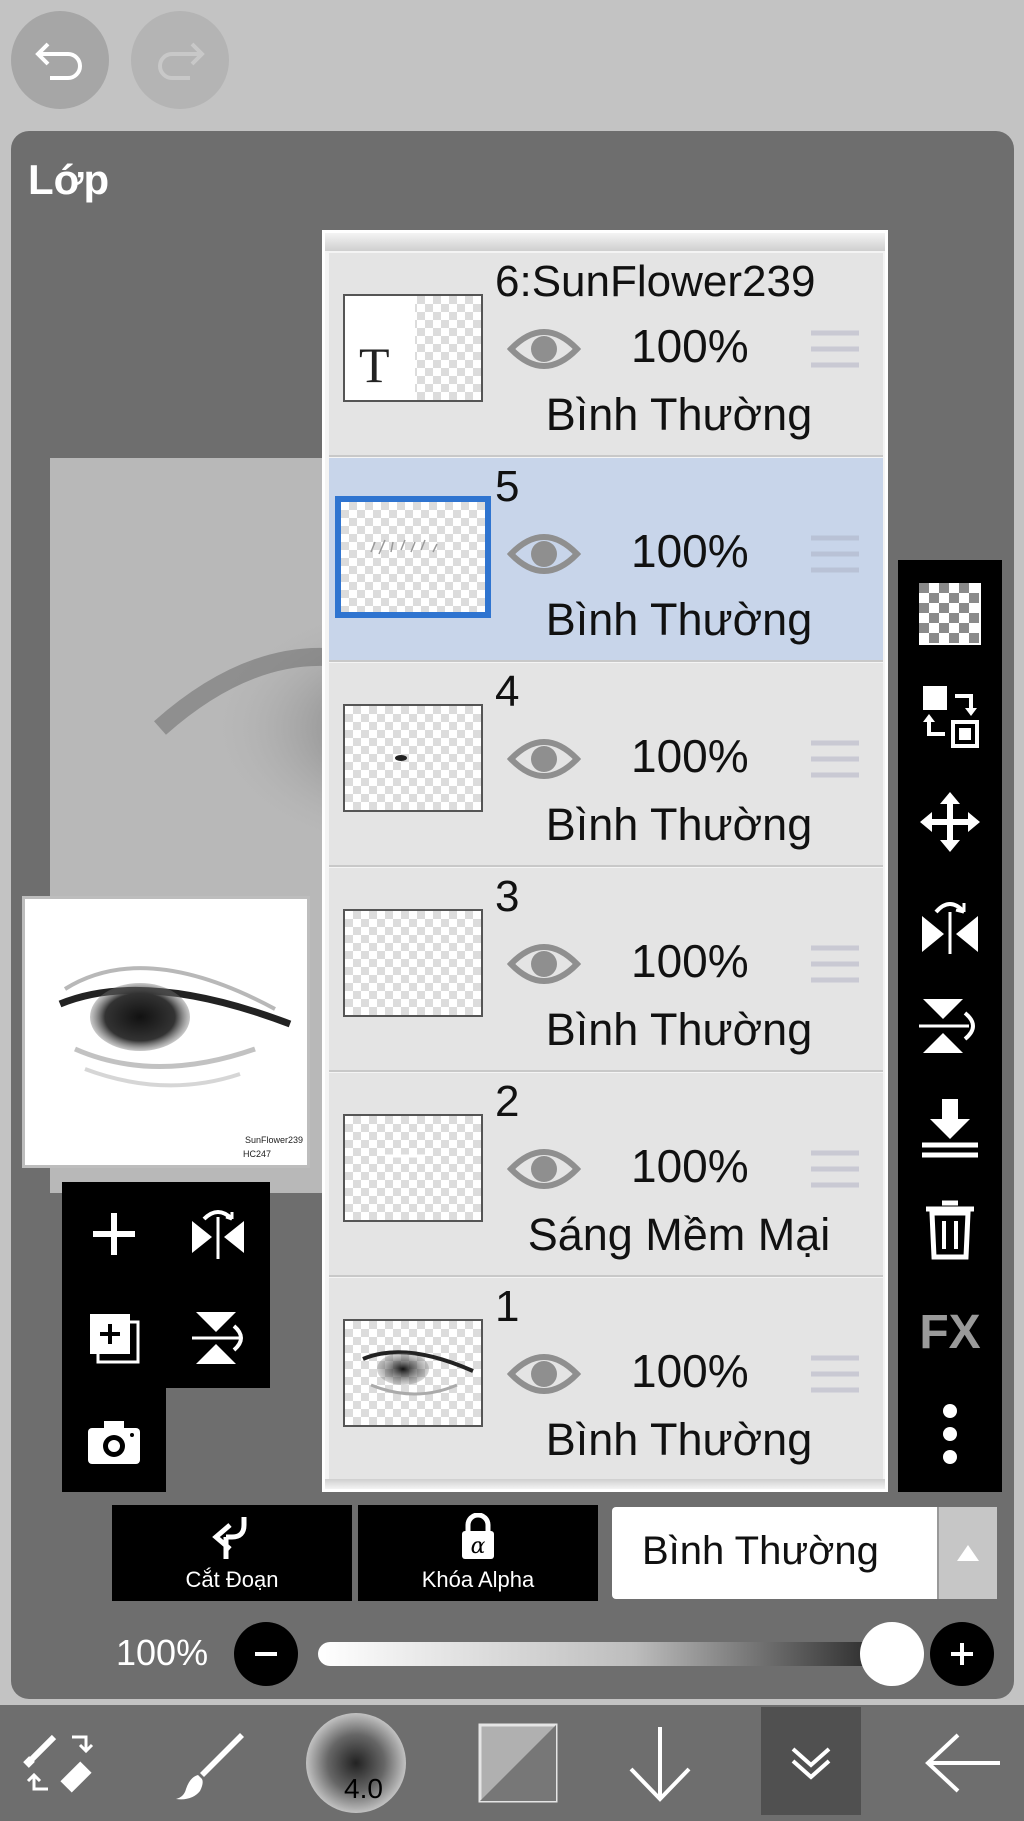 This screenshot has width=1024, height=1821. Describe the element at coordinates (606, 355) in the screenshot. I see `layer-row-6: T 6:SunFlower239 100% Bình Thường` at that location.